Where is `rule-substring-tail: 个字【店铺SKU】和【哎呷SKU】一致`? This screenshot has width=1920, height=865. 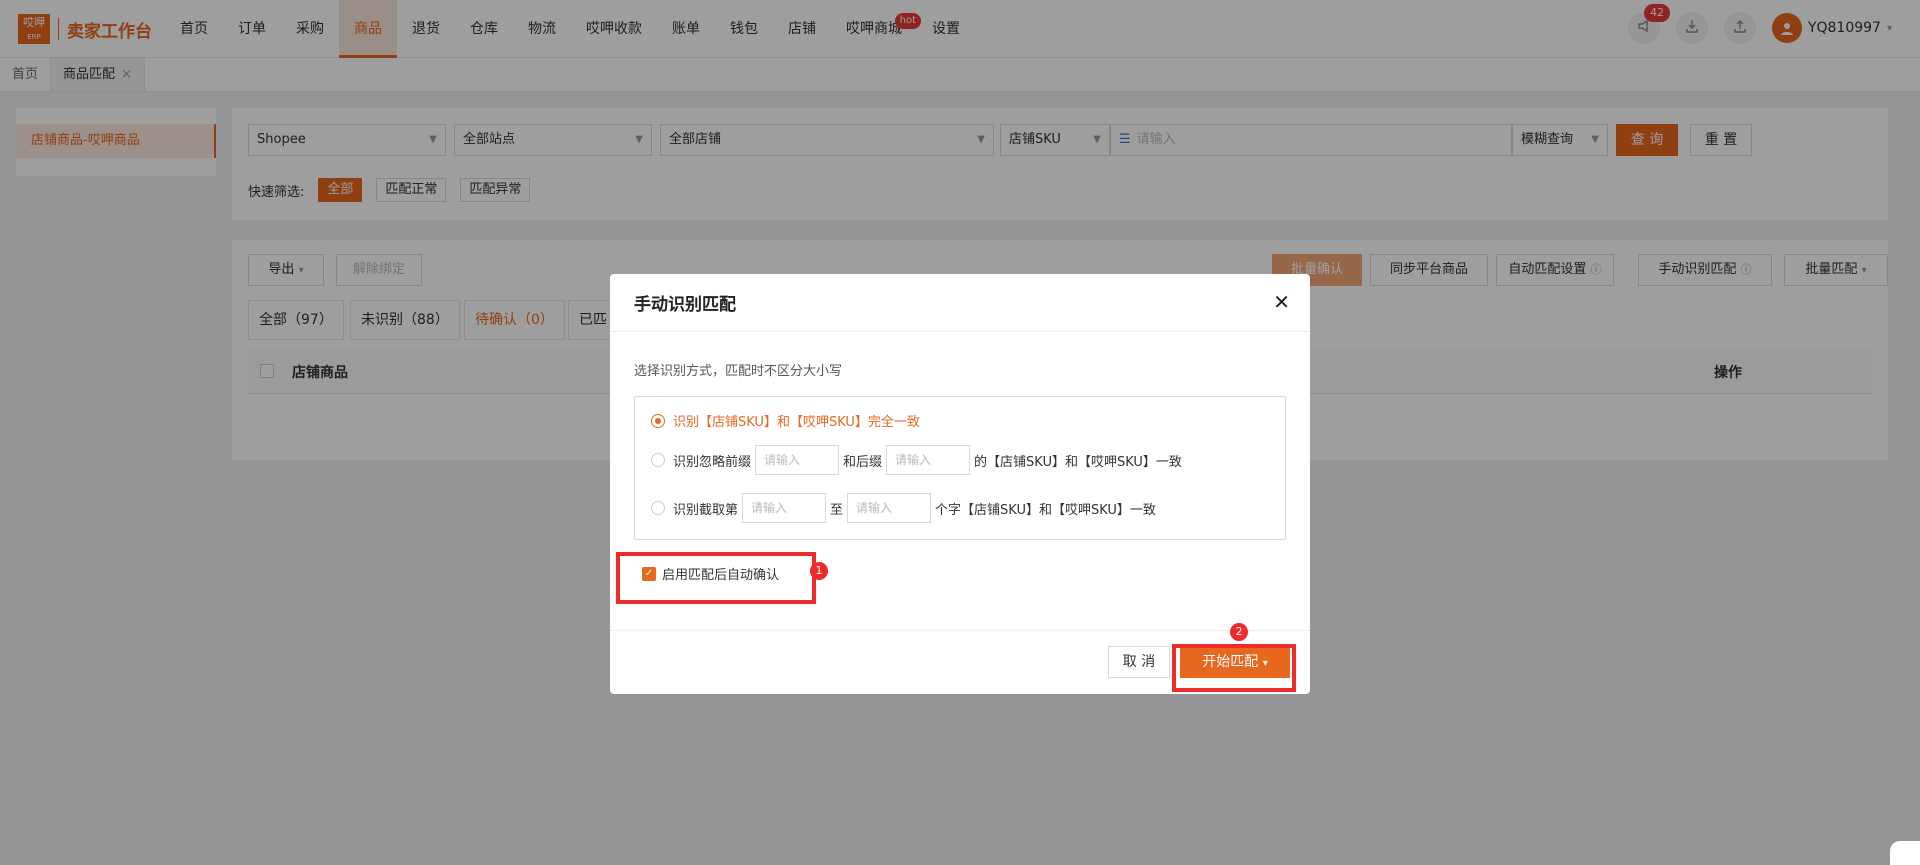 rule-substring-tail: 个字【店铺SKU】和【哎呷SKU】一致 is located at coordinates (1045, 510).